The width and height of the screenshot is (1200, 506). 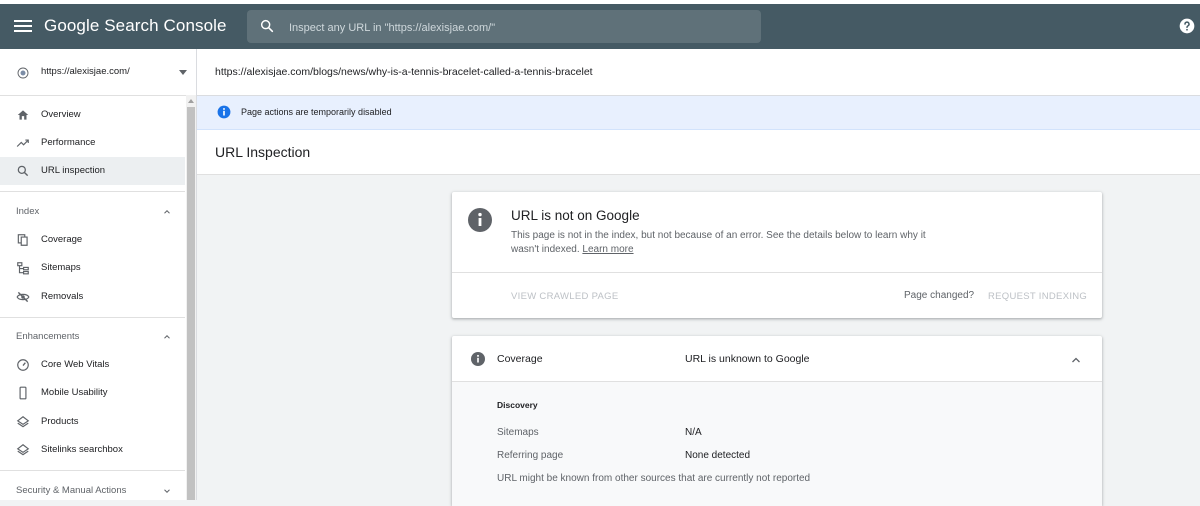 I want to click on section-label: Security & Manual Actions, so click(x=71, y=490).